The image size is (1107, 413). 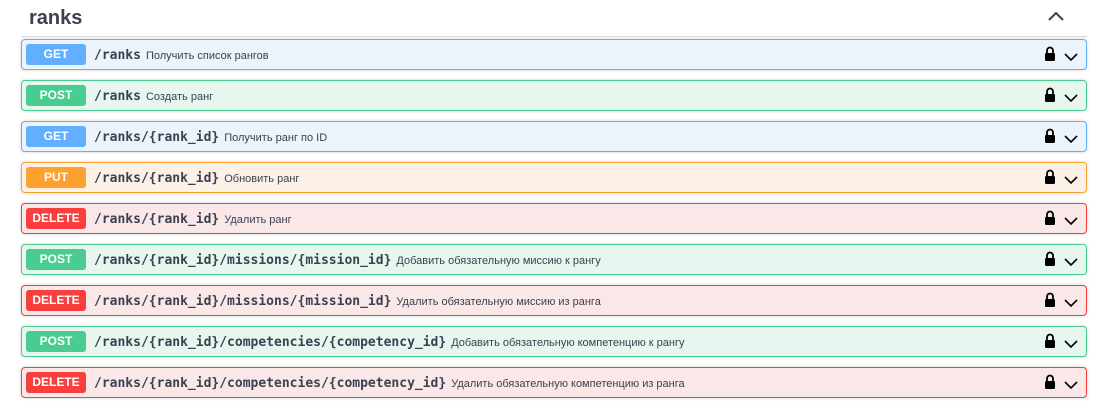 What do you see at coordinates (262, 179) in the screenshot?
I see `operation-summary: Обновить ранг` at bounding box center [262, 179].